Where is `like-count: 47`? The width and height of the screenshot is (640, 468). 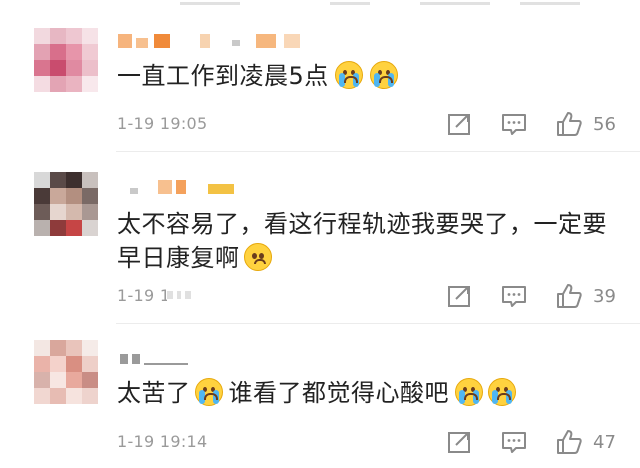 like-count: 47 is located at coordinates (604, 442).